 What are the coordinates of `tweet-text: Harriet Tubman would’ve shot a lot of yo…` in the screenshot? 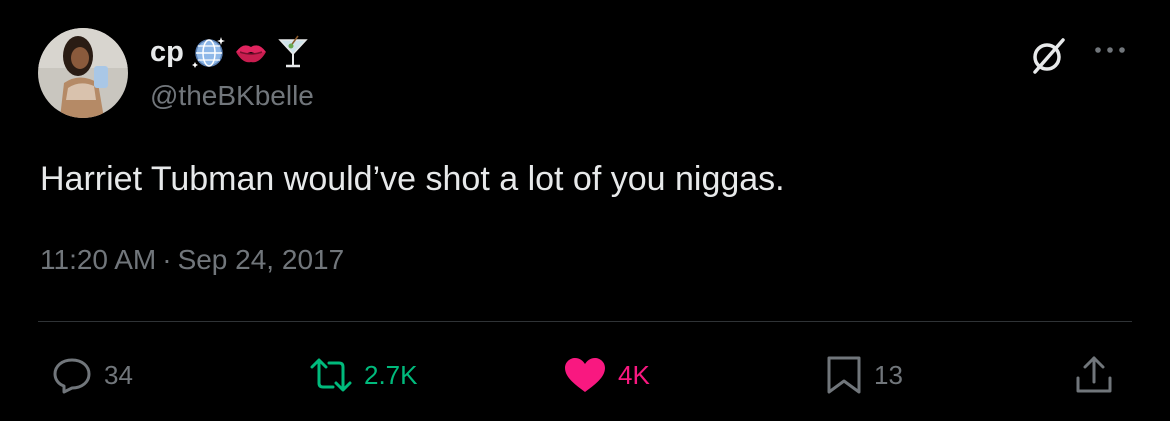 It's located at (412, 179).